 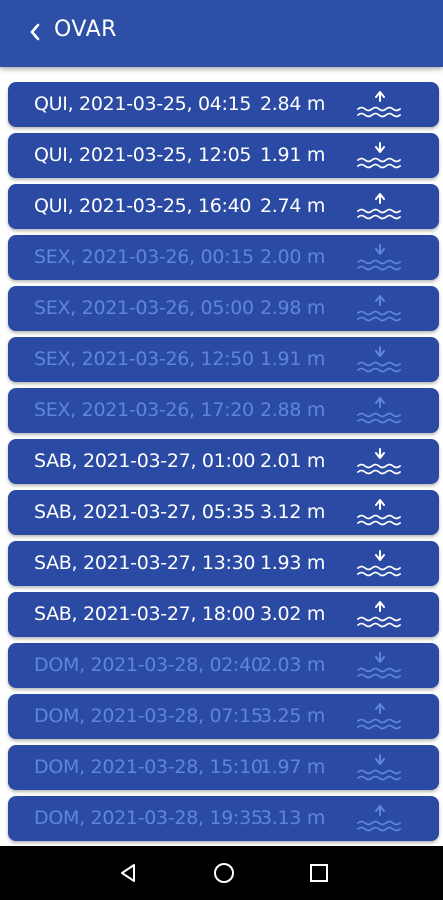 What do you see at coordinates (143, 104) in the screenshot?
I see `tide-datetime: QUI, 2021-03-25, 04:15` at bounding box center [143, 104].